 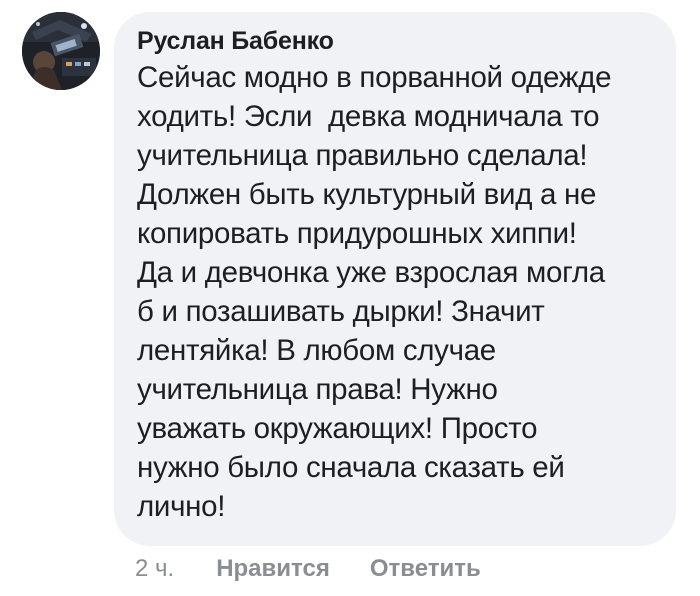 I want to click on comment-text-line: лично!, so click(x=181, y=506).